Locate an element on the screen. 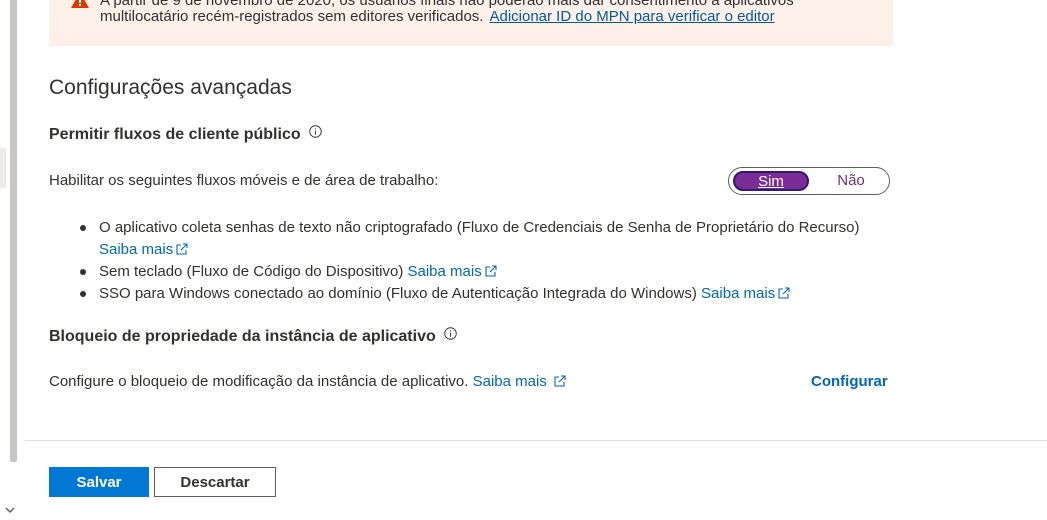  advanced-settings-title: Configurações avançadas is located at coordinates (170, 87).